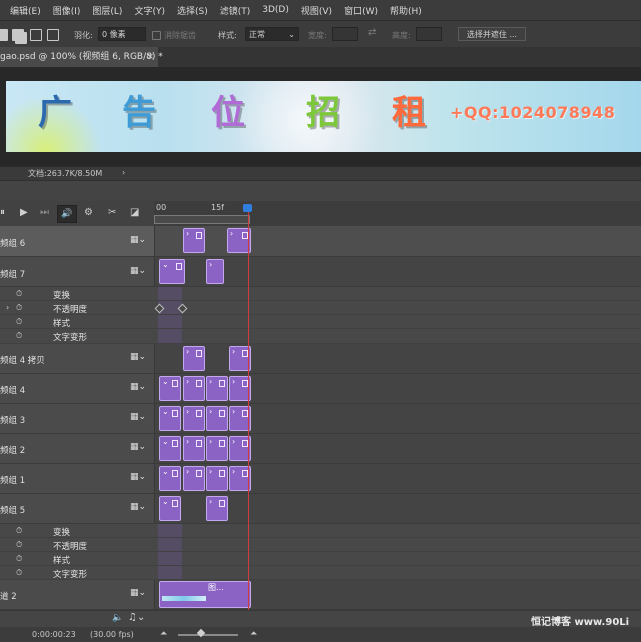  I want to click on subtract-selection-icon, so click(36, 35).